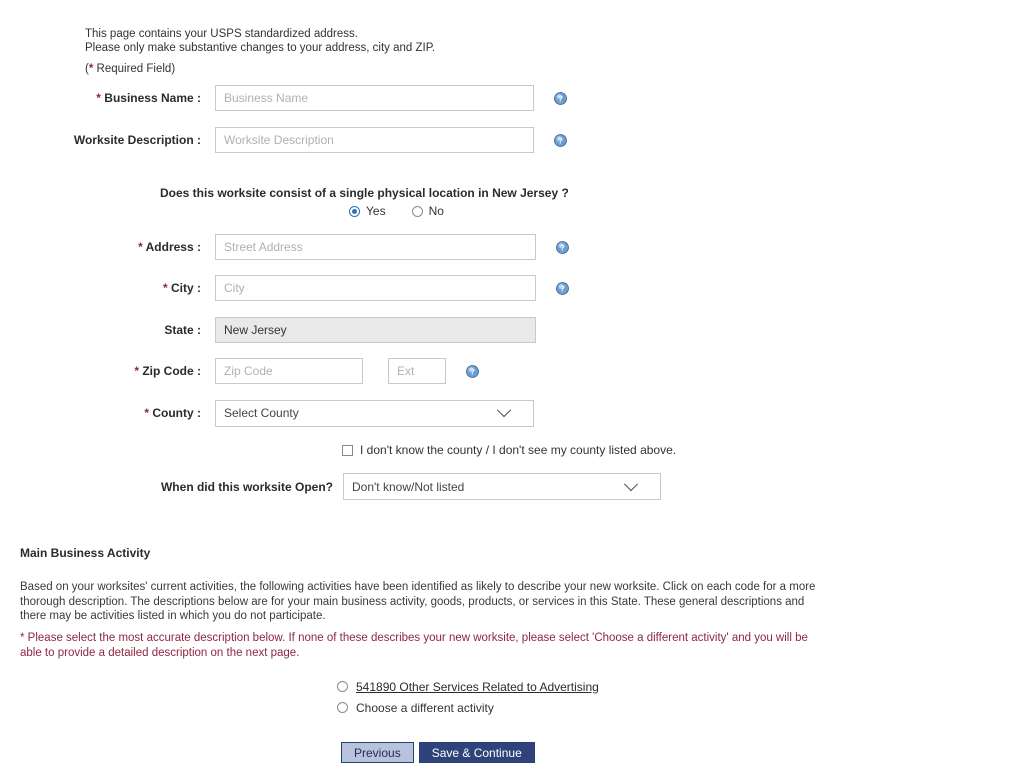  Describe the element at coordinates (375, 330) in the screenshot. I see `state-input` at that location.